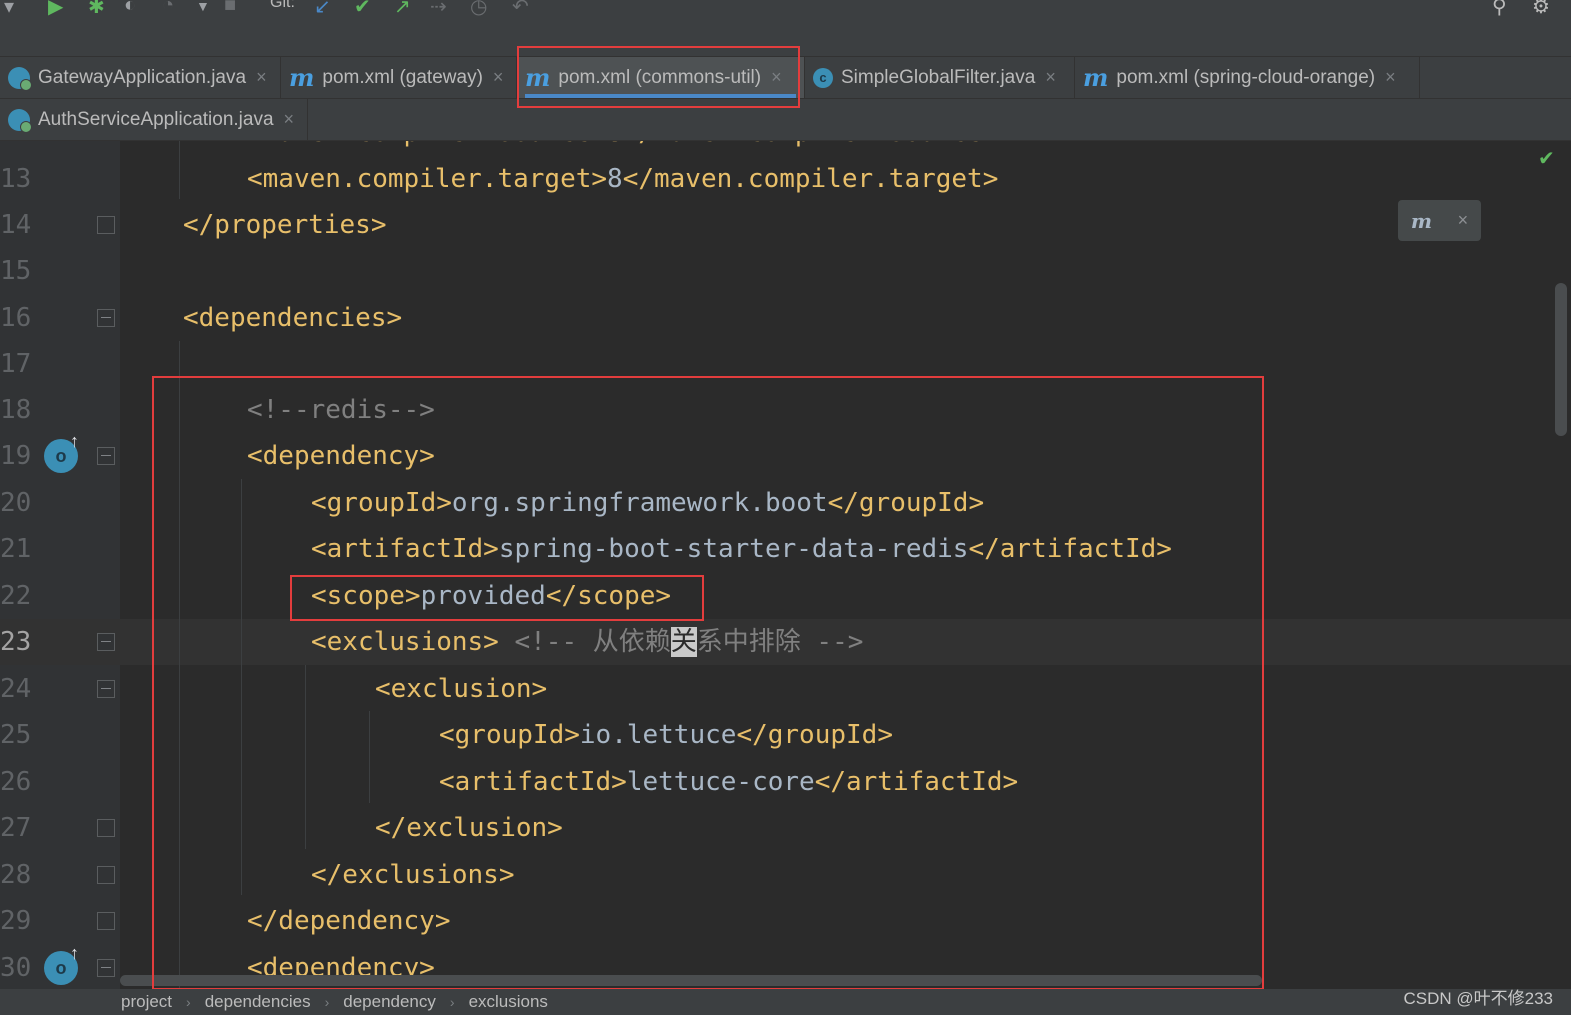  Describe the element at coordinates (16, 968) in the screenshot. I see `line-number: 30` at that location.